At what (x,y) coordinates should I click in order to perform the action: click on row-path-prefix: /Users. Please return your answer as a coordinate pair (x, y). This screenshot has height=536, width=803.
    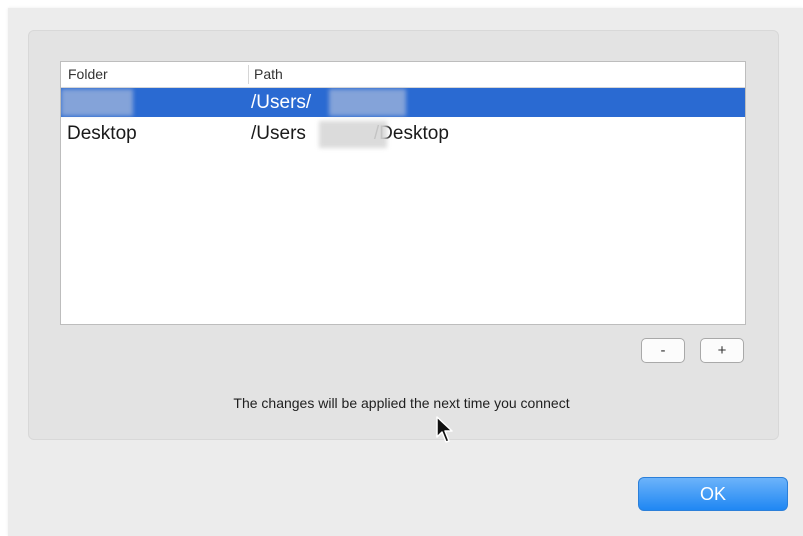
    Looking at the image, I should click on (278, 133).